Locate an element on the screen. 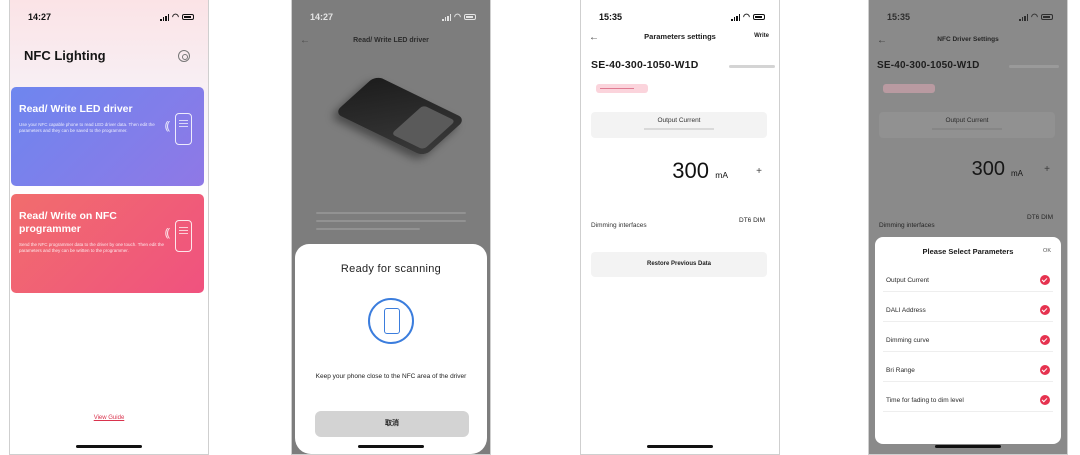  model-name: SE-40-300-1050-W1D is located at coordinates (928, 65).